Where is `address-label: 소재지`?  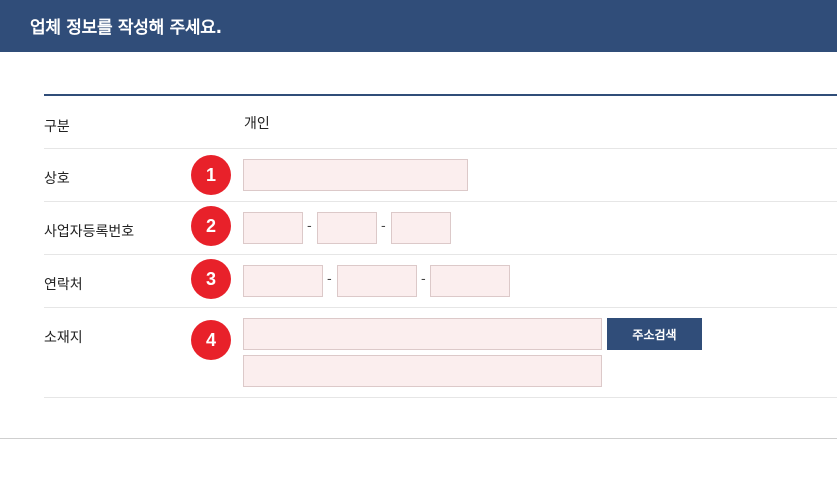
address-label: 소재지 is located at coordinates (63, 338).